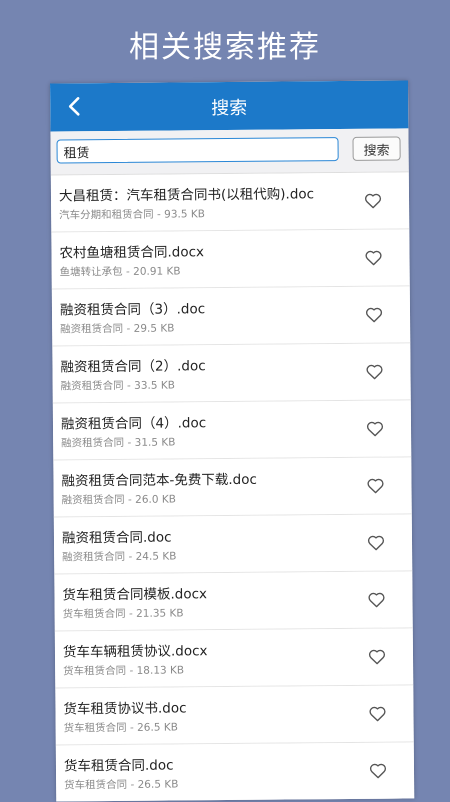  What do you see at coordinates (232, 430) in the screenshot?
I see `list-item: 融资租赁合同（4）.doc 融资租赁合同 - 31.5 KB` at bounding box center [232, 430].